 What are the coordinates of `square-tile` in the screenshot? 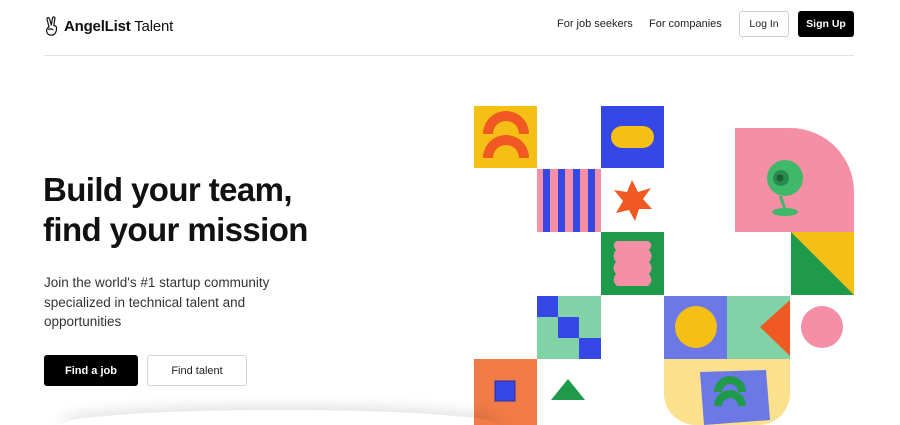 It's located at (505, 392).